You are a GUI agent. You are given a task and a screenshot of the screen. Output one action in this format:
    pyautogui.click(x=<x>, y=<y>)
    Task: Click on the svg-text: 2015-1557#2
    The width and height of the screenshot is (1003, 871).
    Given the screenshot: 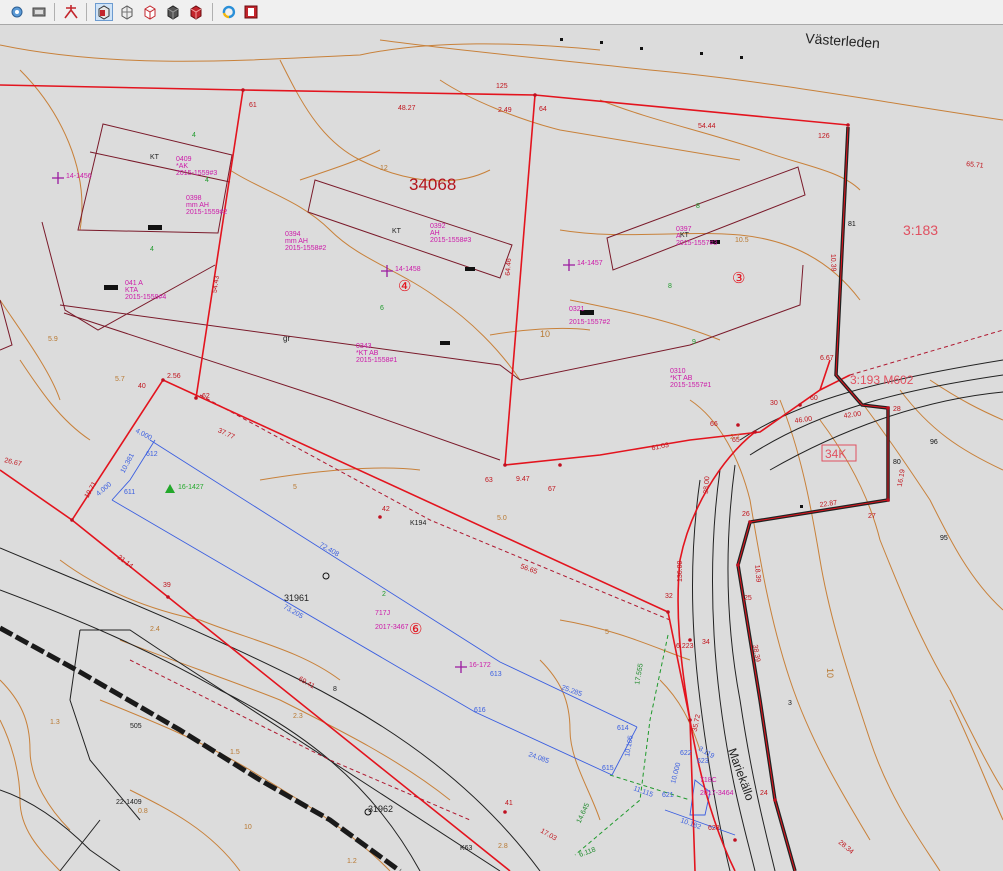 What is the action you would take?
    pyautogui.click(x=589, y=322)
    